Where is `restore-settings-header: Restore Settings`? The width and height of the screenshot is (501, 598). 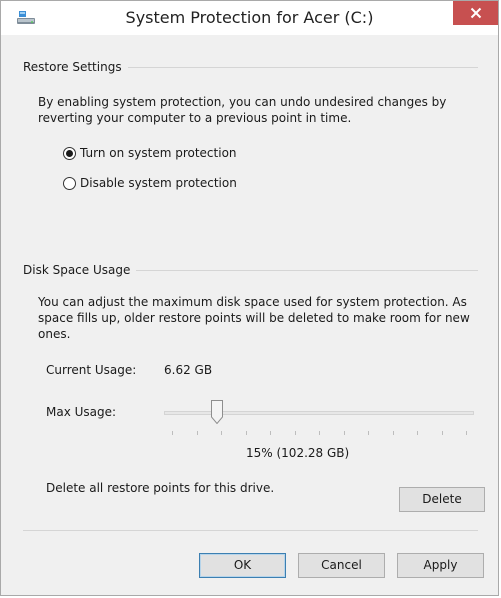 restore-settings-header: Restore Settings is located at coordinates (250, 67).